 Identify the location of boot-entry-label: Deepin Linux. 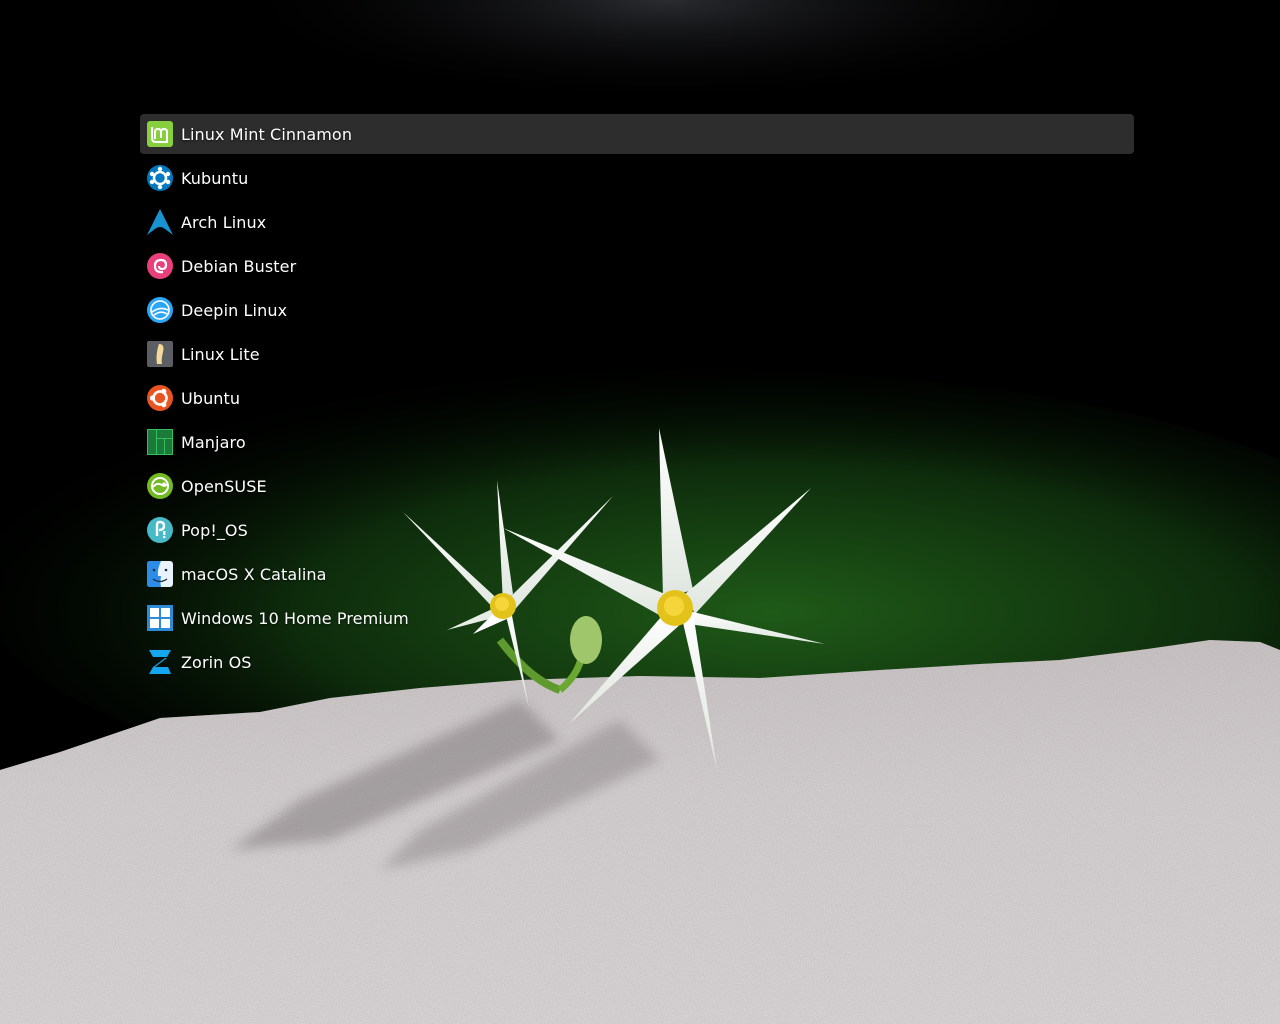
(234, 310).